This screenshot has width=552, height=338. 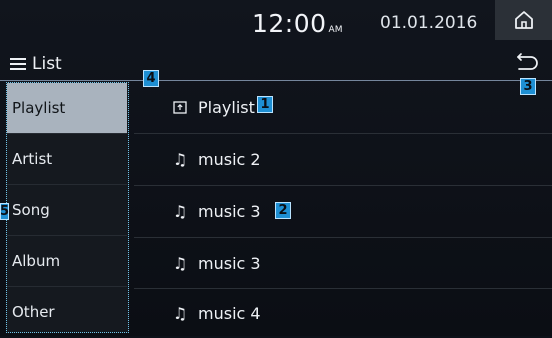 I want to click on home-icon, so click(x=523, y=20).